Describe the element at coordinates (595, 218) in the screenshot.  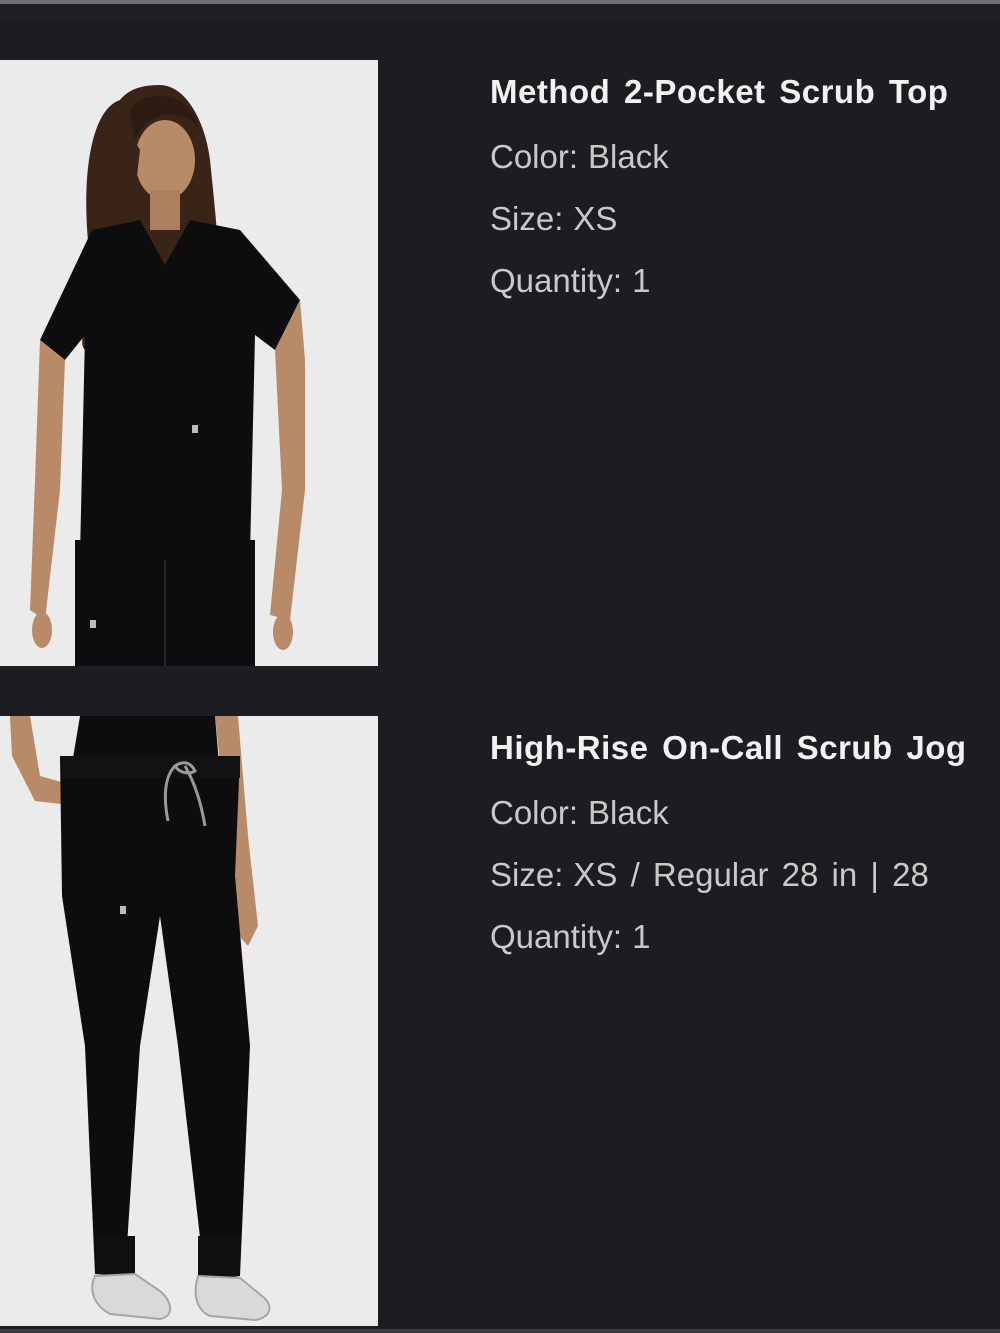
I see `size-value: XS` at that location.